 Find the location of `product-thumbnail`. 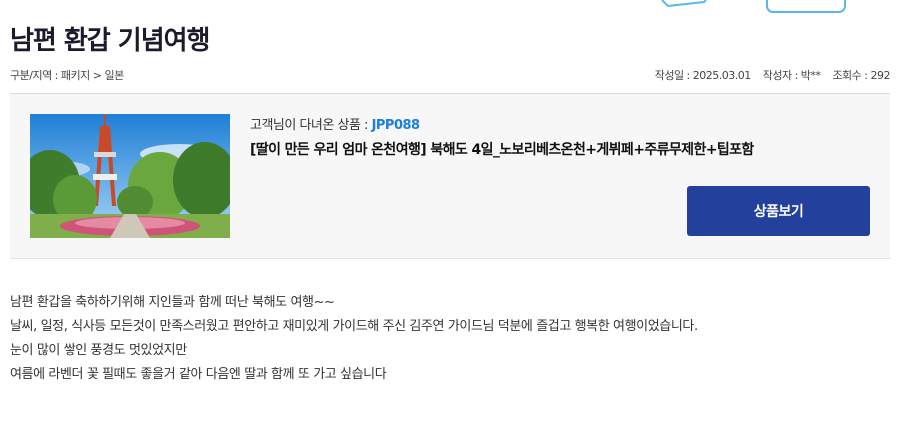

product-thumbnail is located at coordinates (130, 176).